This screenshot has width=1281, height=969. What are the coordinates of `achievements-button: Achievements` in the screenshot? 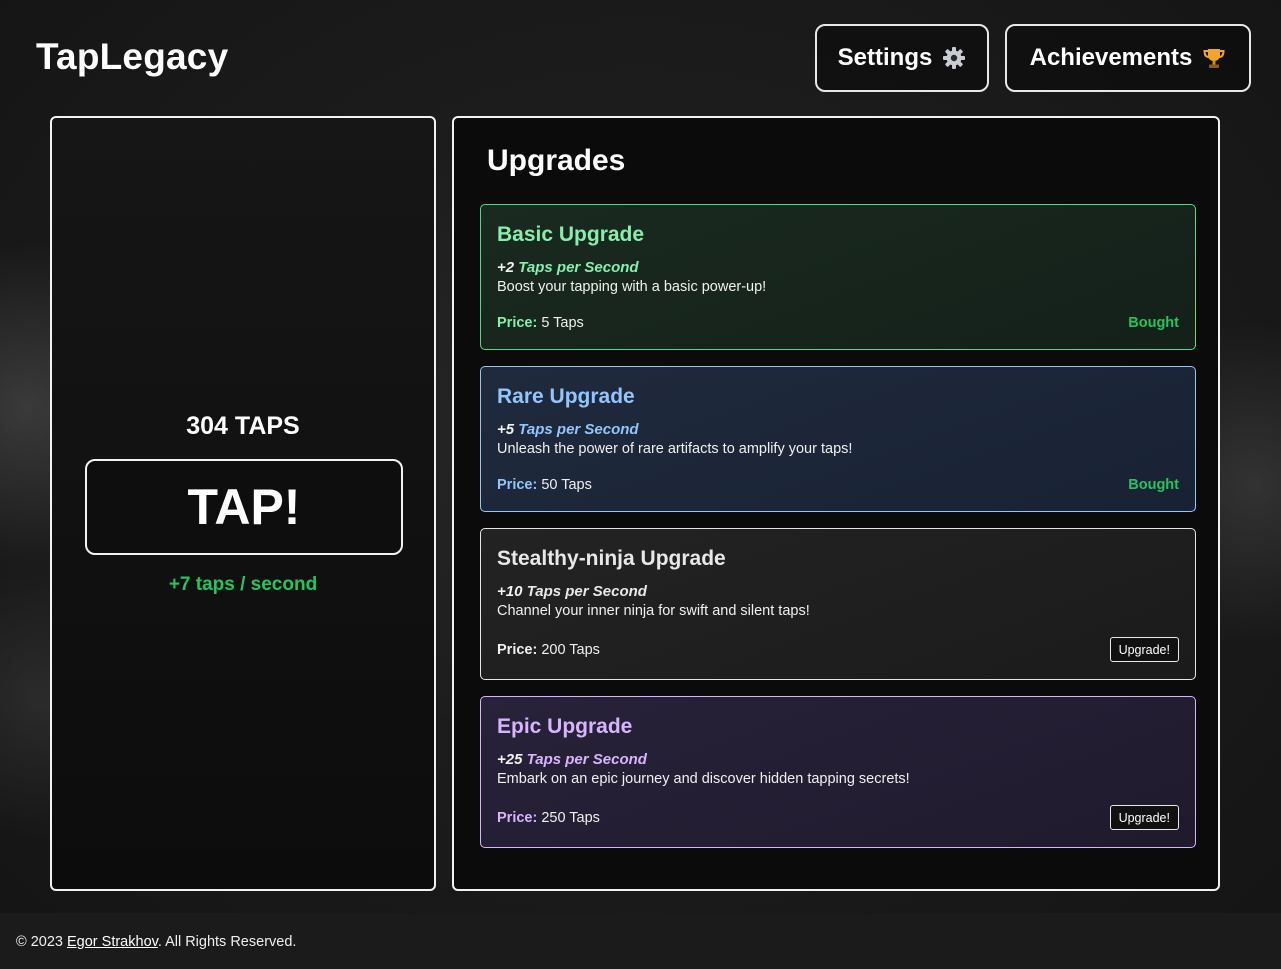 It's located at (1128, 58).